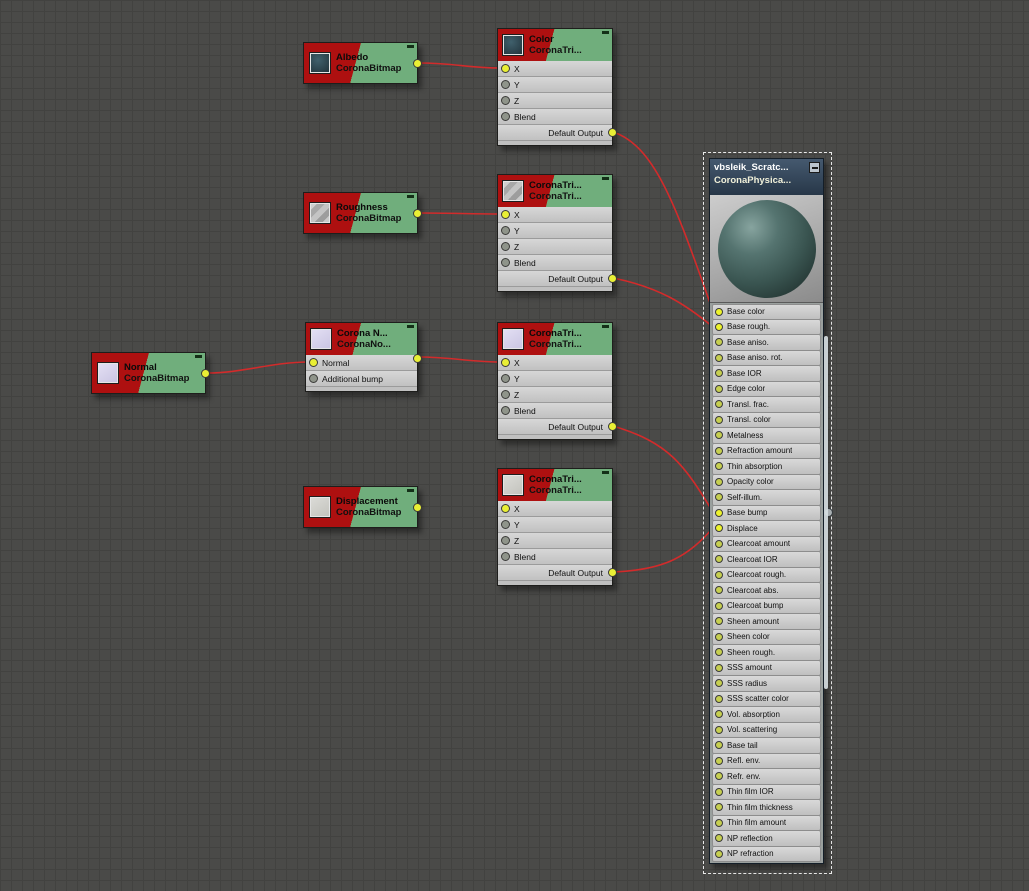  Describe the element at coordinates (766, 420) in the screenshot. I see `material-slot-transl-color: Transl. color` at that location.